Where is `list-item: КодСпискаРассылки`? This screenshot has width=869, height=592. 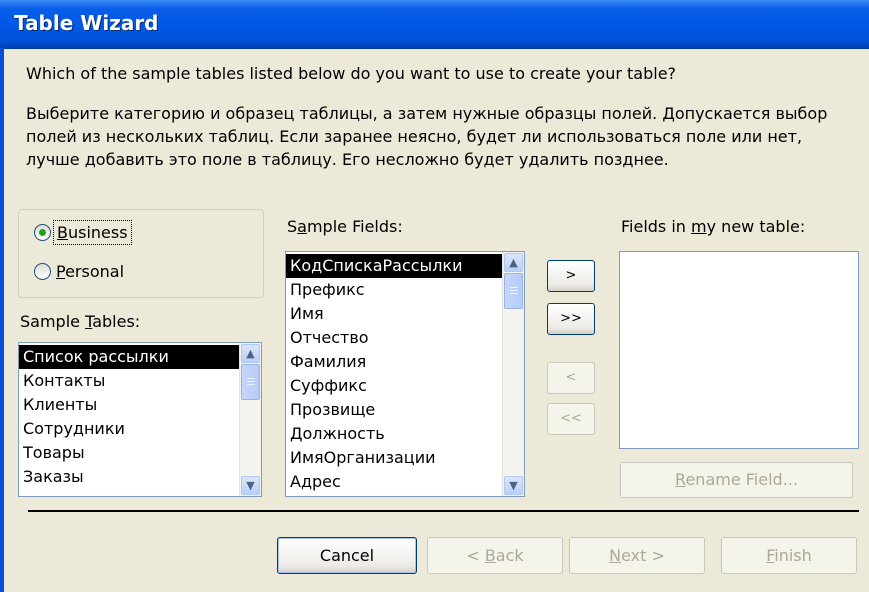 list-item: КодСпискаРассылки is located at coordinates (405, 266).